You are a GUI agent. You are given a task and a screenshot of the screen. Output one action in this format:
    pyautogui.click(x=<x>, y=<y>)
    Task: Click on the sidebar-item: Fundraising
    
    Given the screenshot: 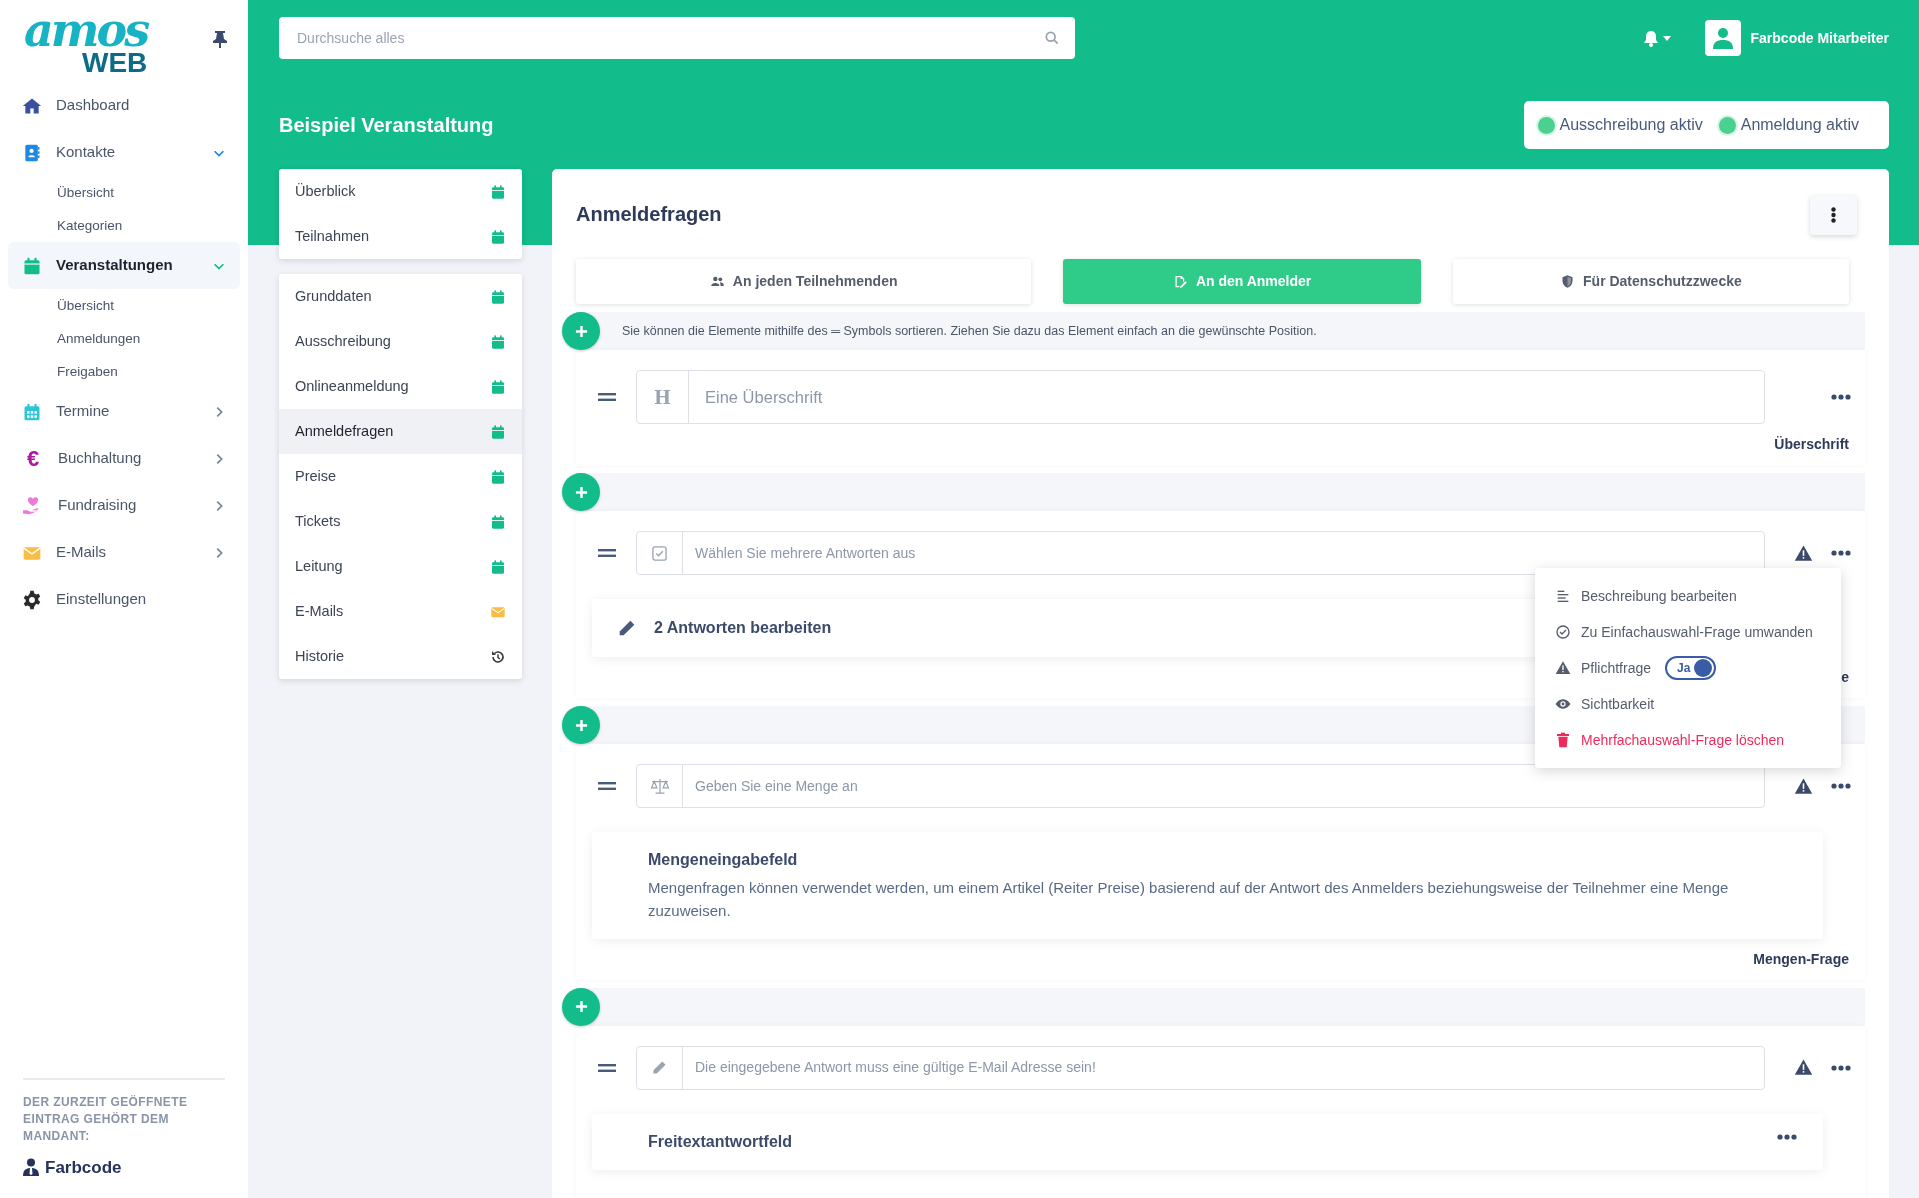 What is the action you would take?
    pyautogui.click(x=124, y=505)
    